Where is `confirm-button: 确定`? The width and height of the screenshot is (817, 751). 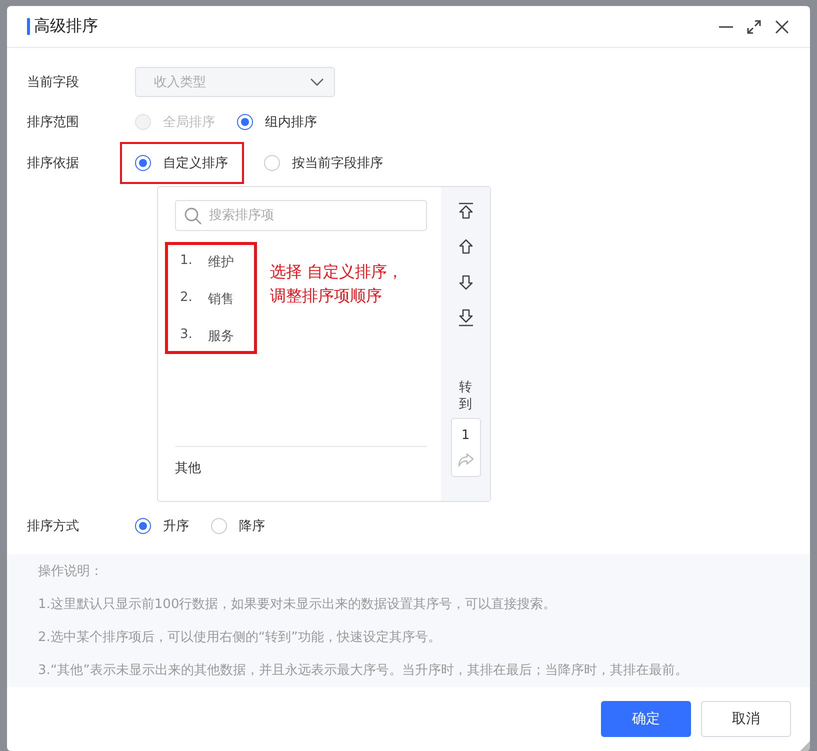
confirm-button: 确定 is located at coordinates (646, 719).